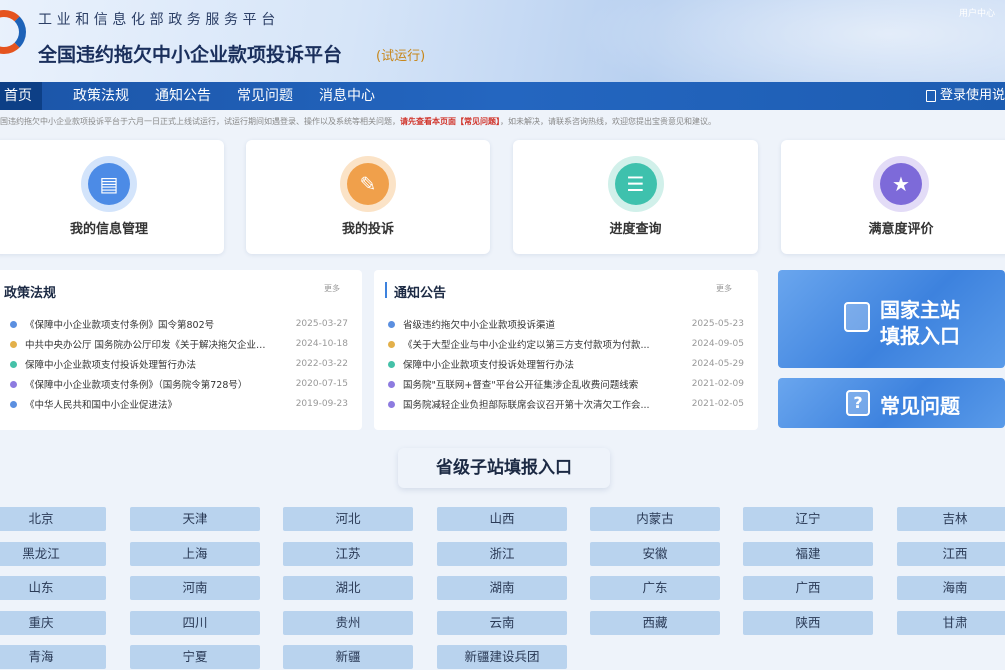  I want to click on province-button: 新疆, so click(348, 657).